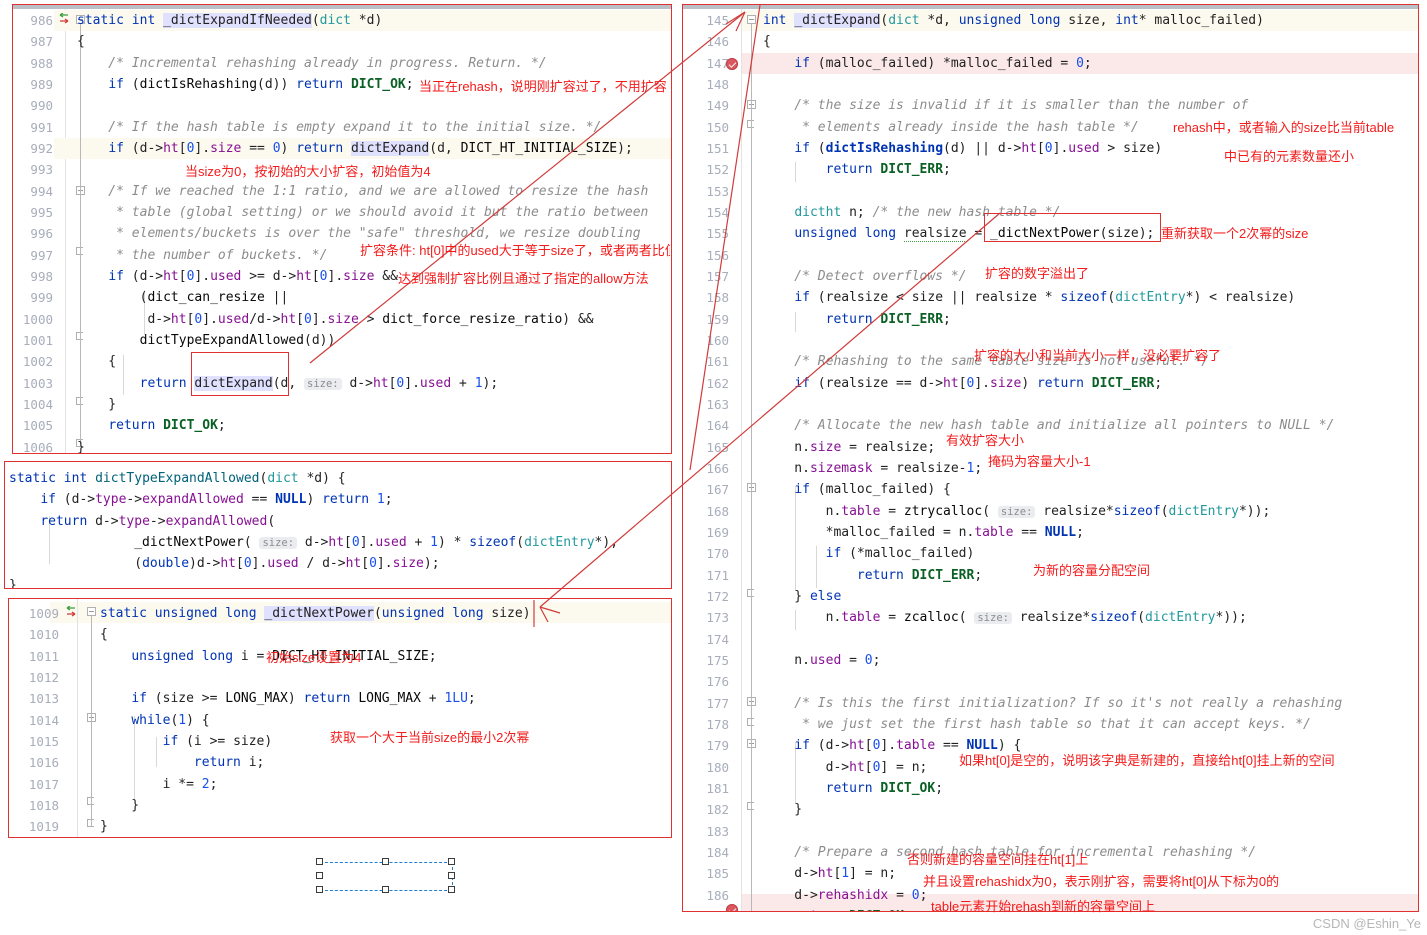 This screenshot has height=935, width=1427. I want to click on annotation-text: 扩容的大小和当前大小一样，没必要扩容了, so click(1098, 355).